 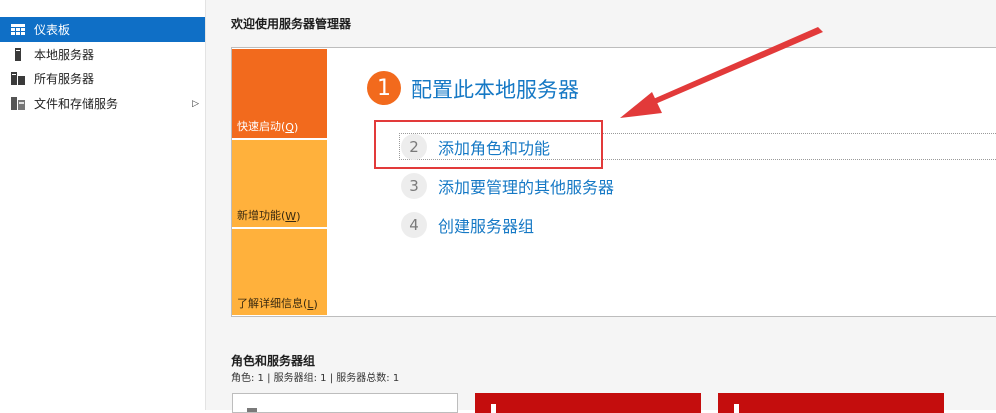 What do you see at coordinates (18, 79) in the screenshot?
I see `servers-icon` at bounding box center [18, 79].